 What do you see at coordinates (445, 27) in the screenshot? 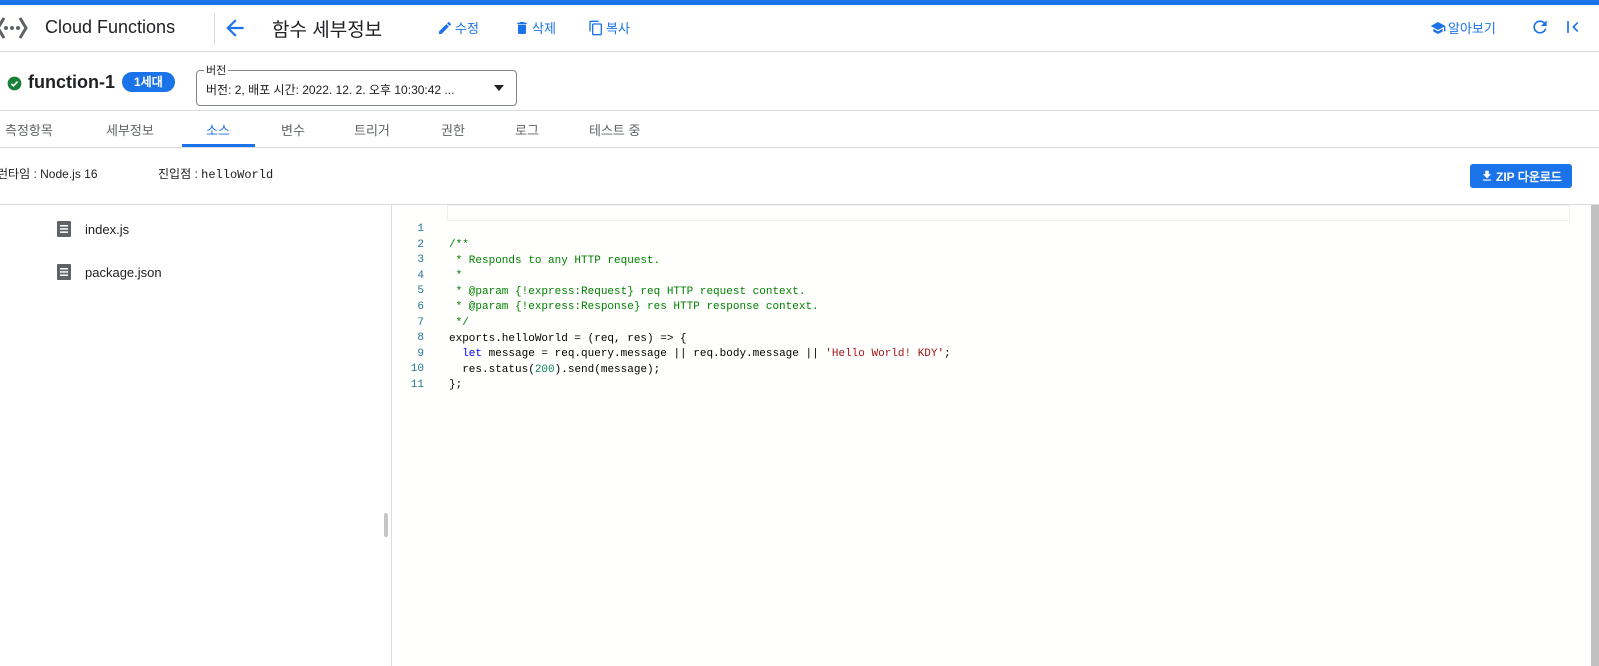
I see `pencil-icon` at bounding box center [445, 27].